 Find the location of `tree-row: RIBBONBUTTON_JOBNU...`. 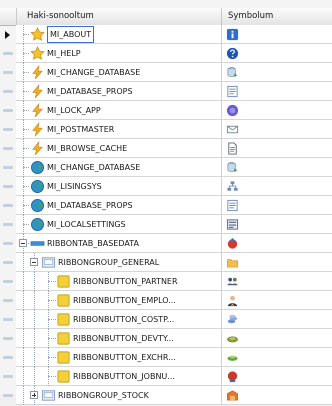

tree-row: RIBBONBUTTON_JOBNU... is located at coordinates (166, 376).